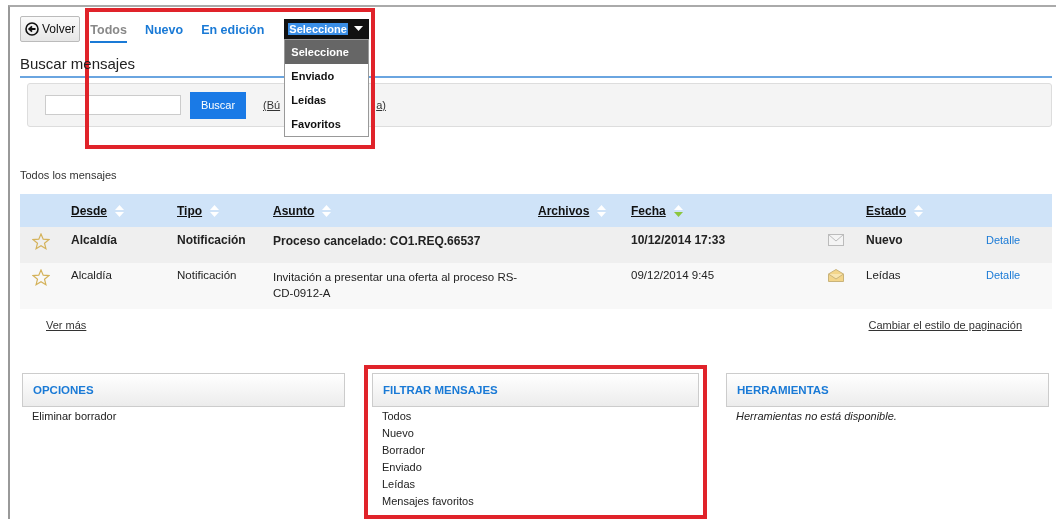 The height and width of the screenshot is (519, 1056). What do you see at coordinates (396, 285) in the screenshot?
I see `table-cell-text: Invitación a presentar una oferta al proceso RS-CD-0912-A` at bounding box center [396, 285].